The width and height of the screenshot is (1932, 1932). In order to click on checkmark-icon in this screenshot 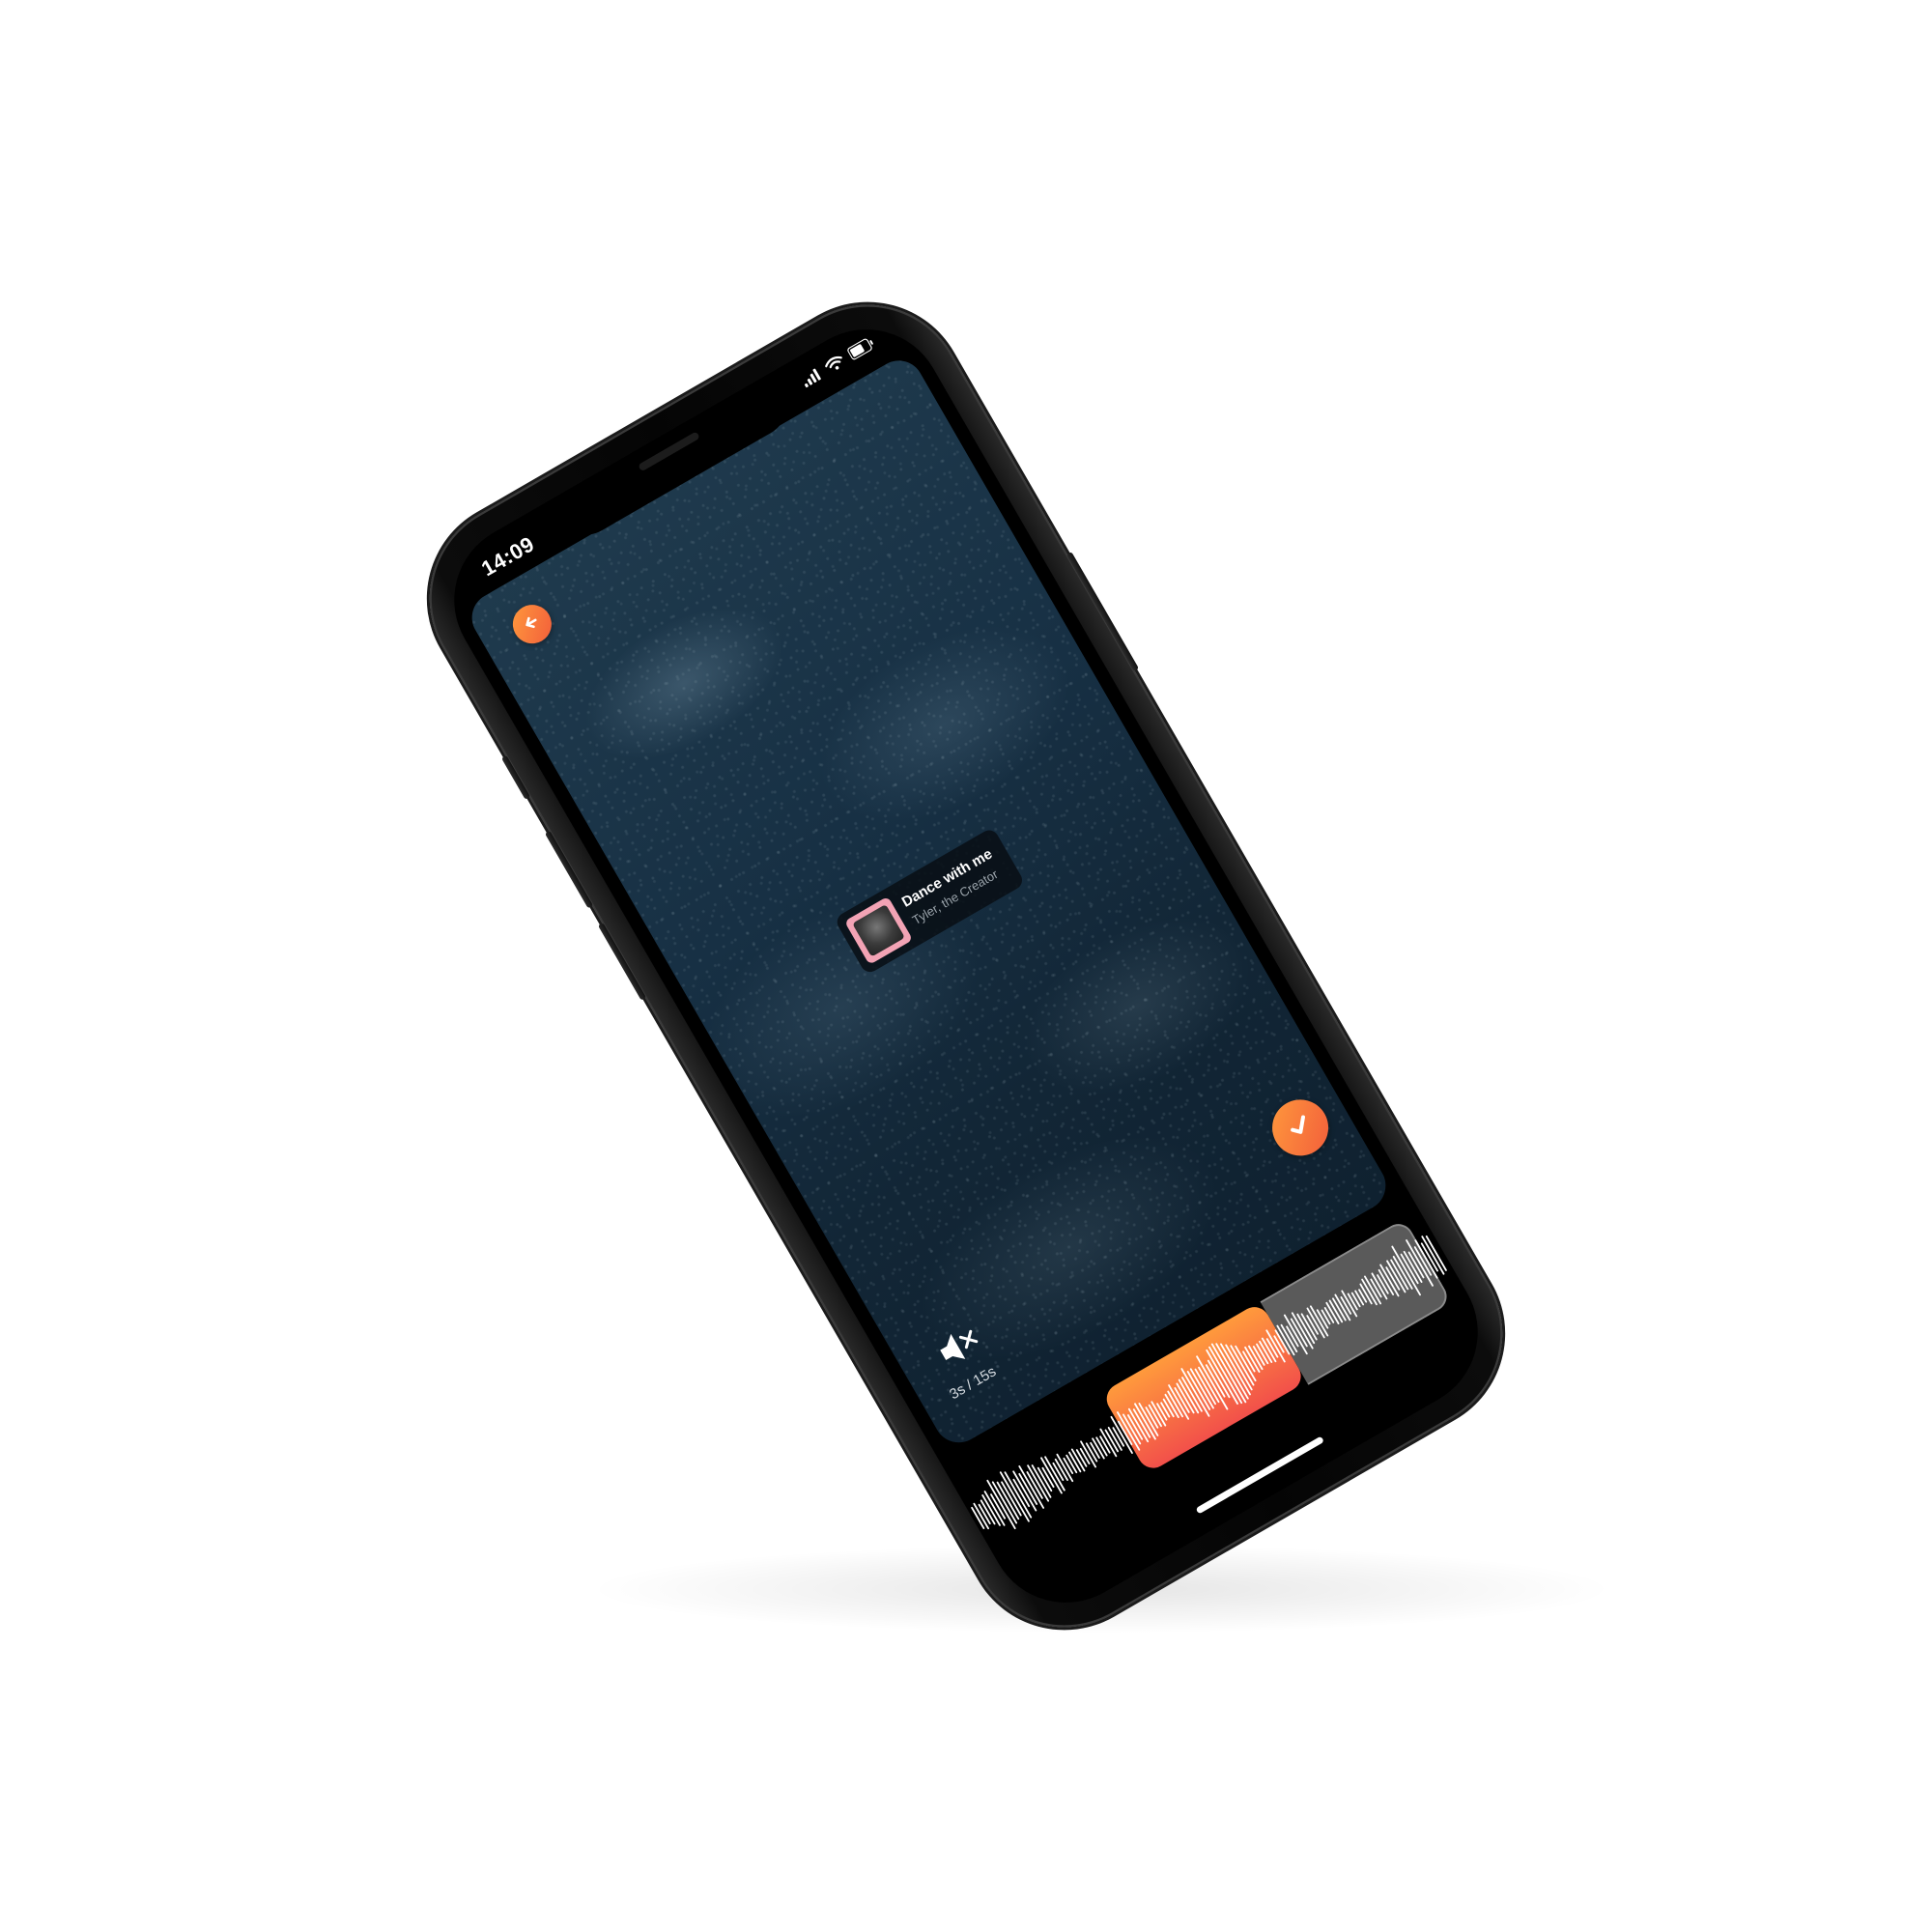, I will do `click(1300, 1128)`.